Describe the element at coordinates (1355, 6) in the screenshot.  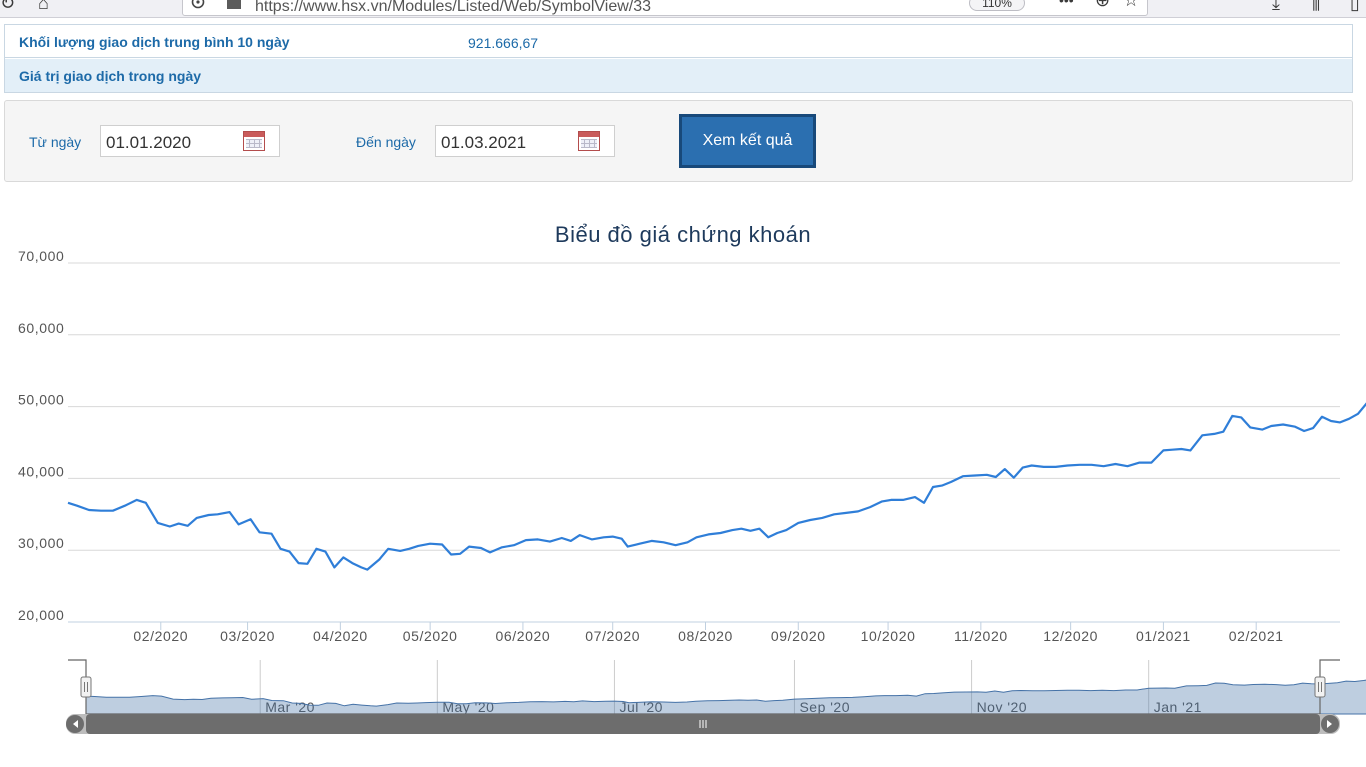
I see `sidebar-icon: ▯` at that location.